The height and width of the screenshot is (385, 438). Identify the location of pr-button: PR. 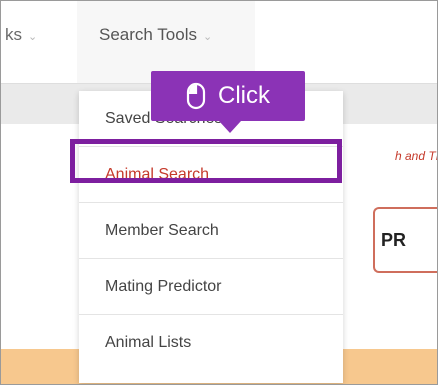
(405, 240).